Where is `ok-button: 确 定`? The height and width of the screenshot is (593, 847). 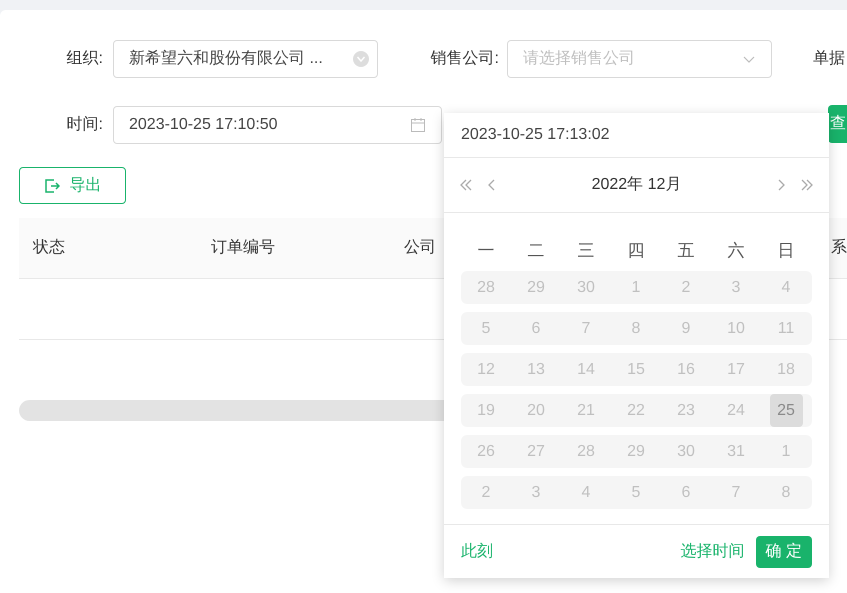 ok-button: 确 定 is located at coordinates (784, 552).